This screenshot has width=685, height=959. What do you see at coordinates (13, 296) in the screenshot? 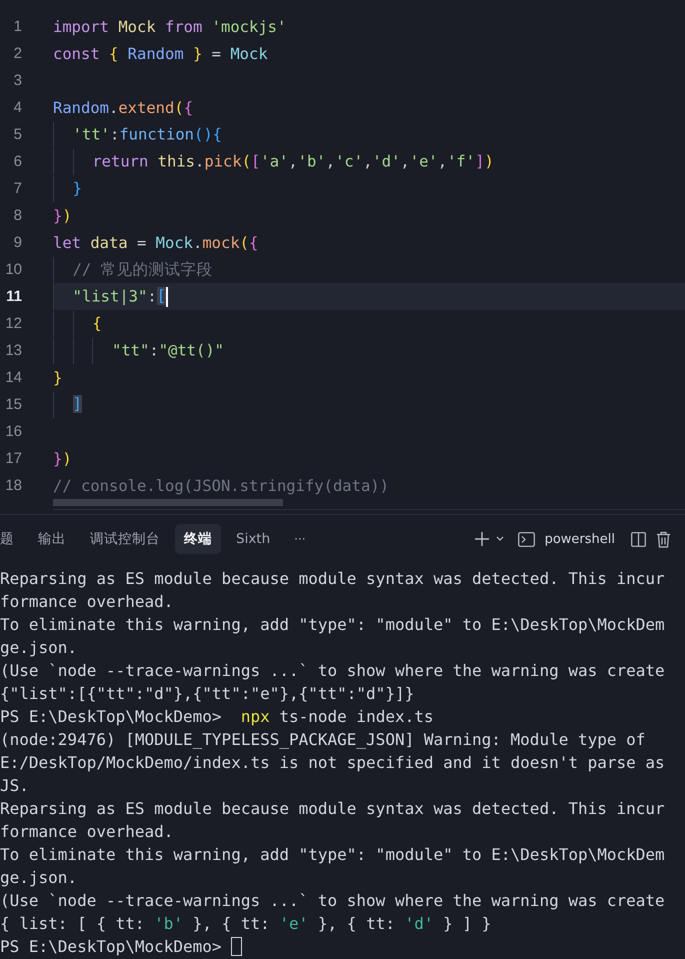
I see `line-number: 11` at bounding box center [13, 296].